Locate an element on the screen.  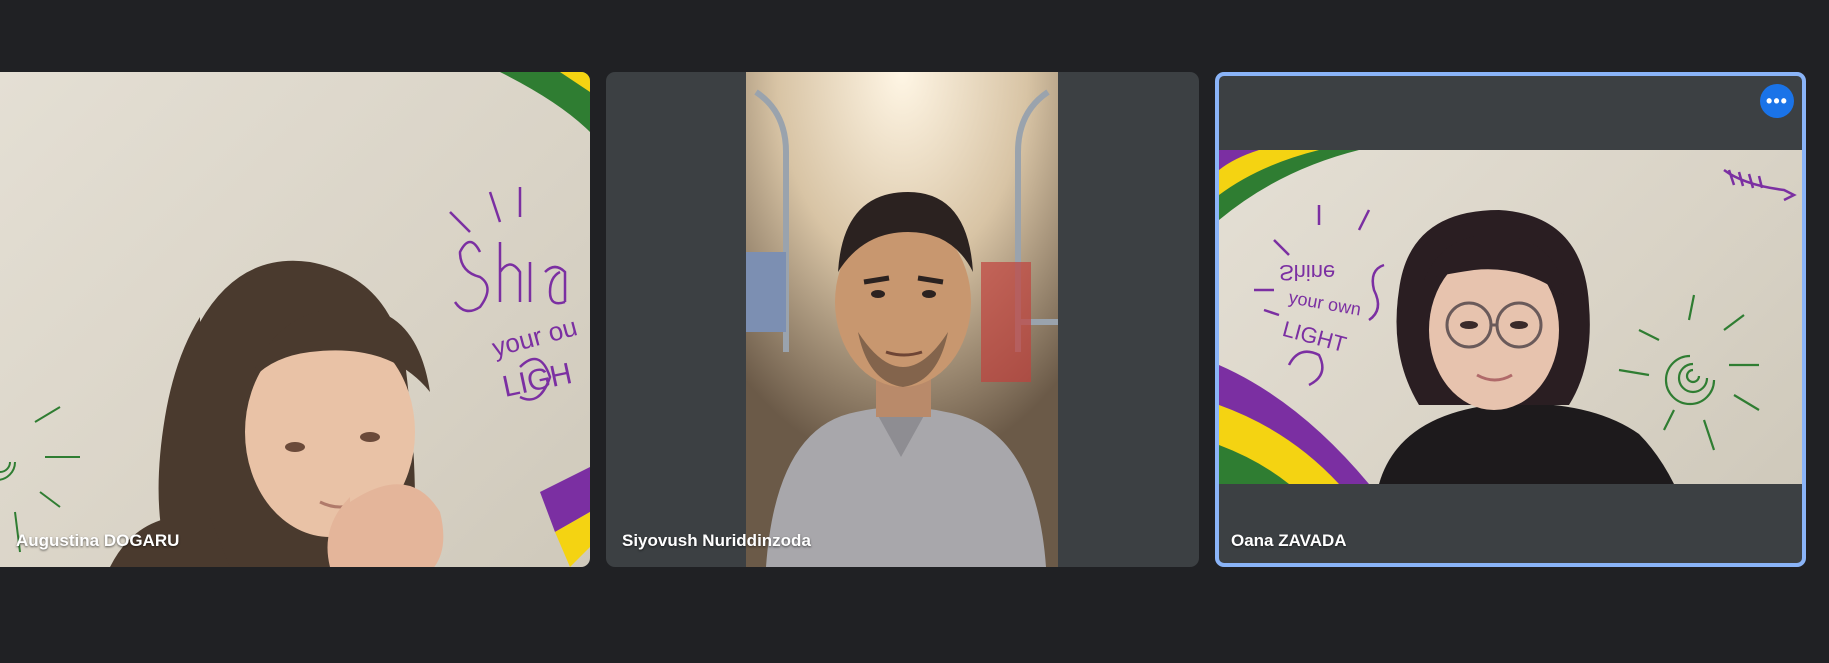
more-options-button: ••• is located at coordinates (1777, 101).